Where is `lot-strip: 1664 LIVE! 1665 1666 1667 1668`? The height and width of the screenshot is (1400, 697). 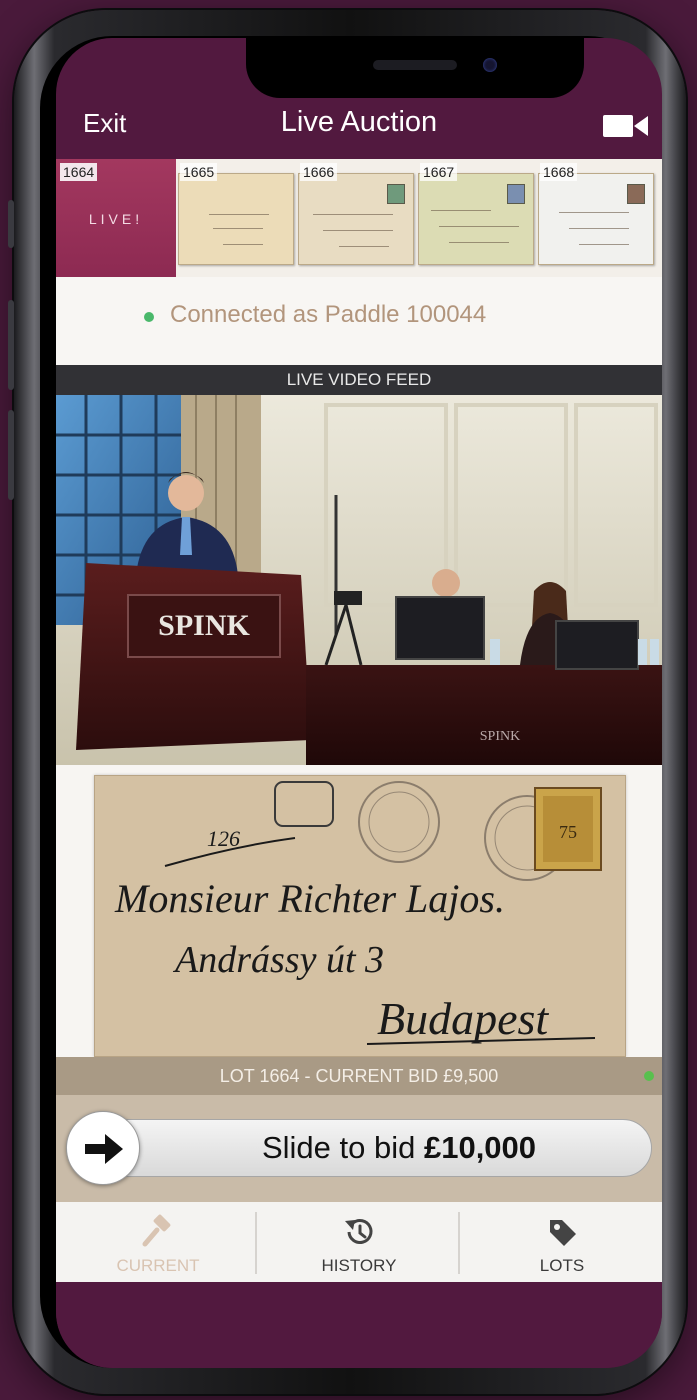 lot-strip: 1664 LIVE! 1665 1666 1667 1668 is located at coordinates (359, 218).